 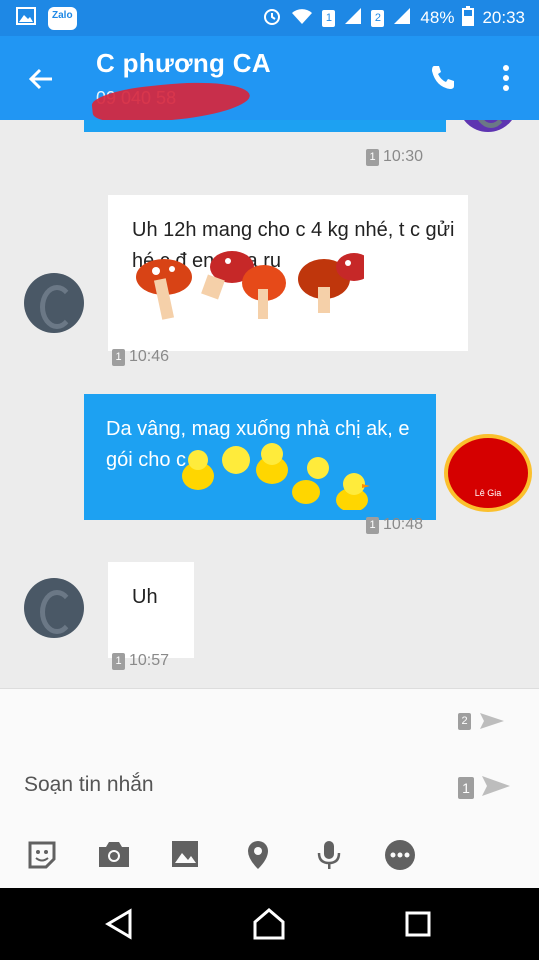 I want to click on triangle-back-icon, so click(x=118, y=924).